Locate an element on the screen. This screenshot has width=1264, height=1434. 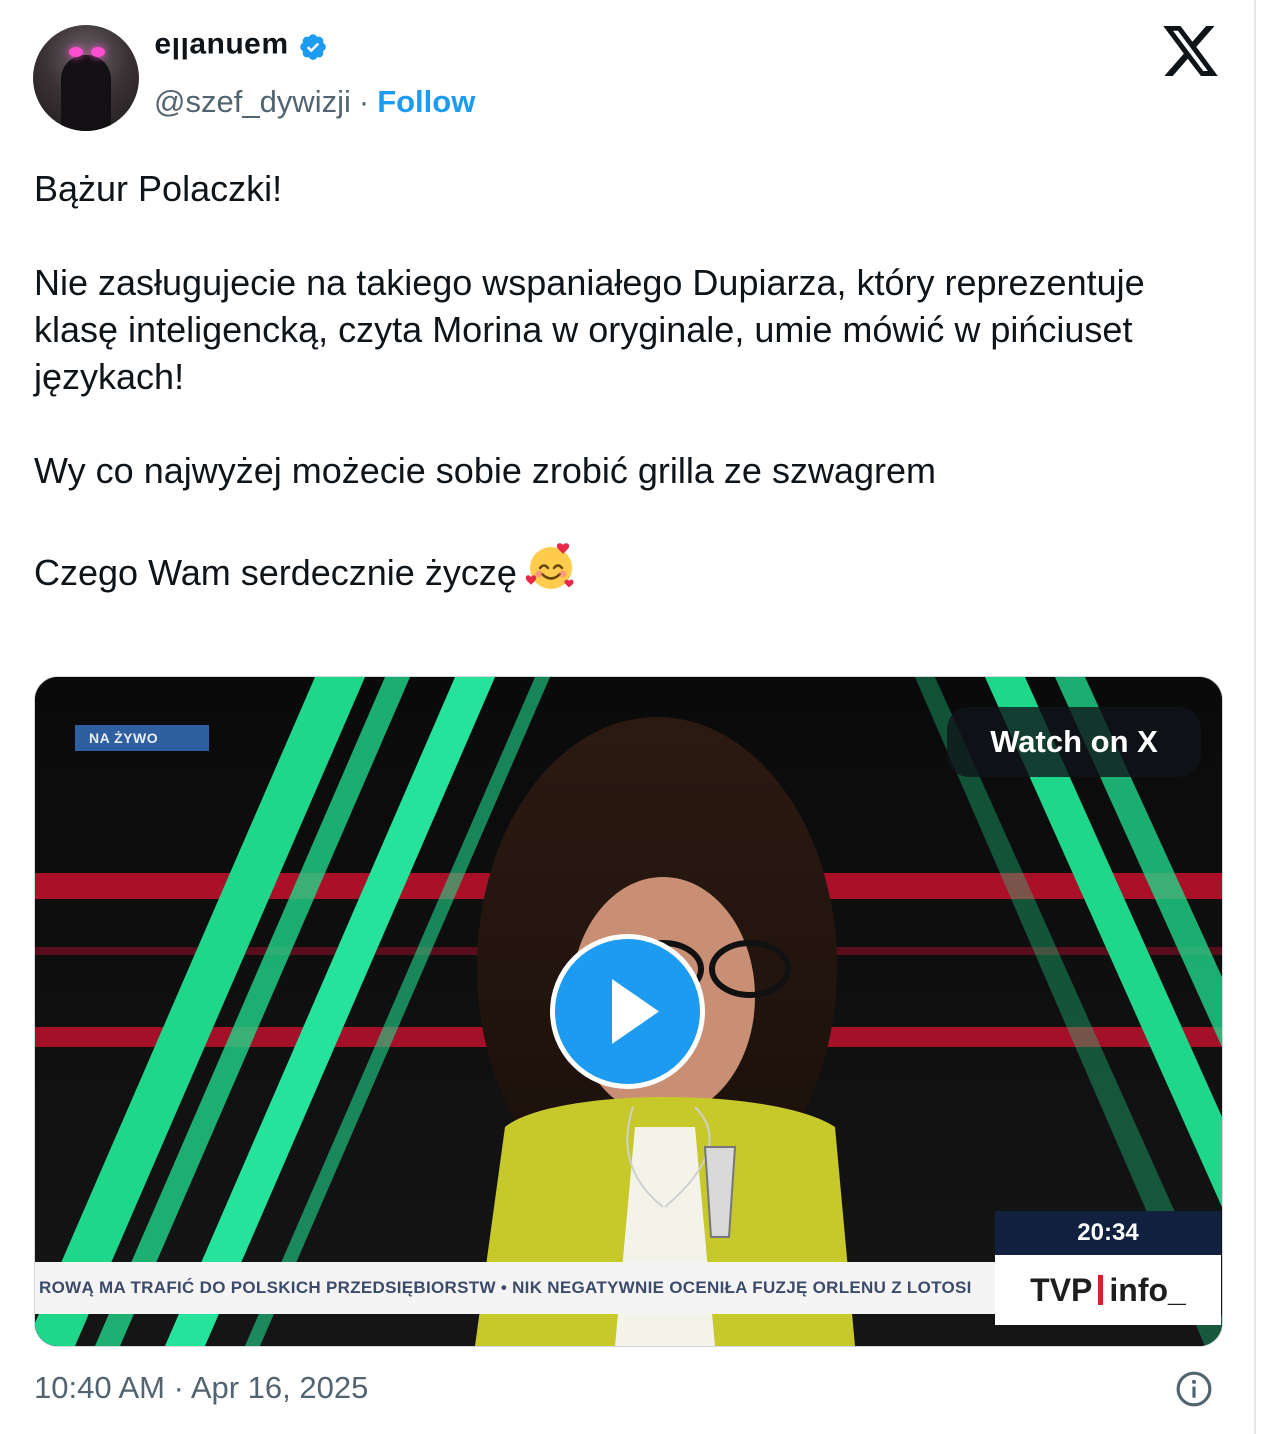
info-icon is located at coordinates (1194, 1389).